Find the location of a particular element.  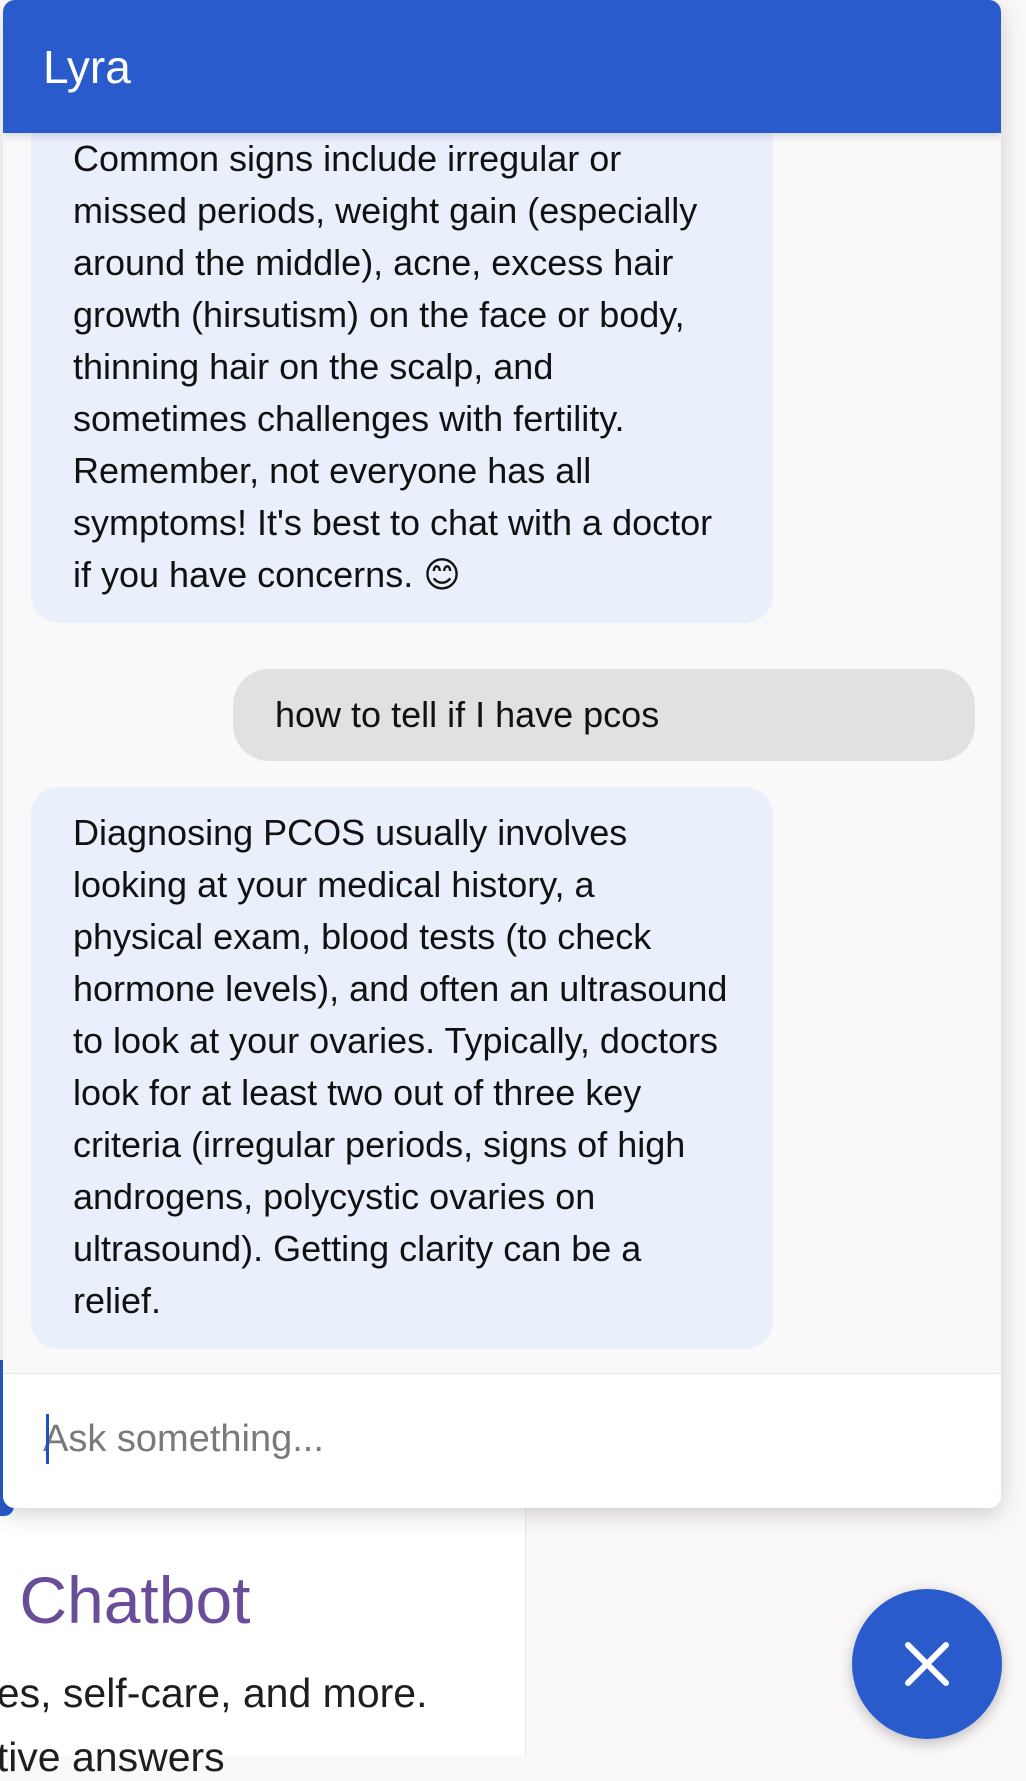

background-page-title: c Chatbot is located at coordinates (125, 1600).